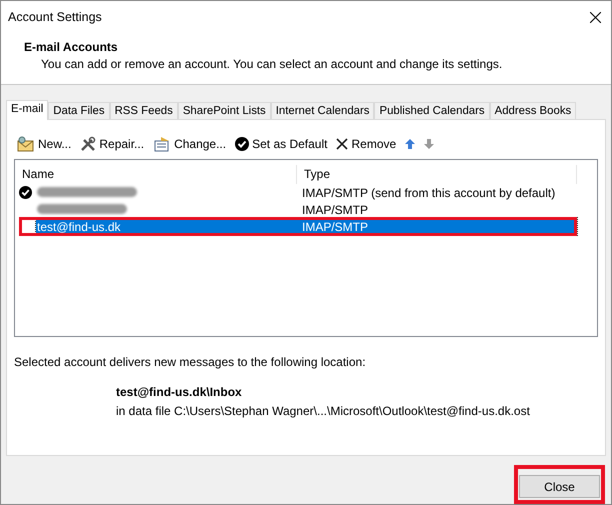 Image resolution: width=612 pixels, height=505 pixels. Describe the element at coordinates (88, 144) in the screenshot. I see `tools-icon` at that location.